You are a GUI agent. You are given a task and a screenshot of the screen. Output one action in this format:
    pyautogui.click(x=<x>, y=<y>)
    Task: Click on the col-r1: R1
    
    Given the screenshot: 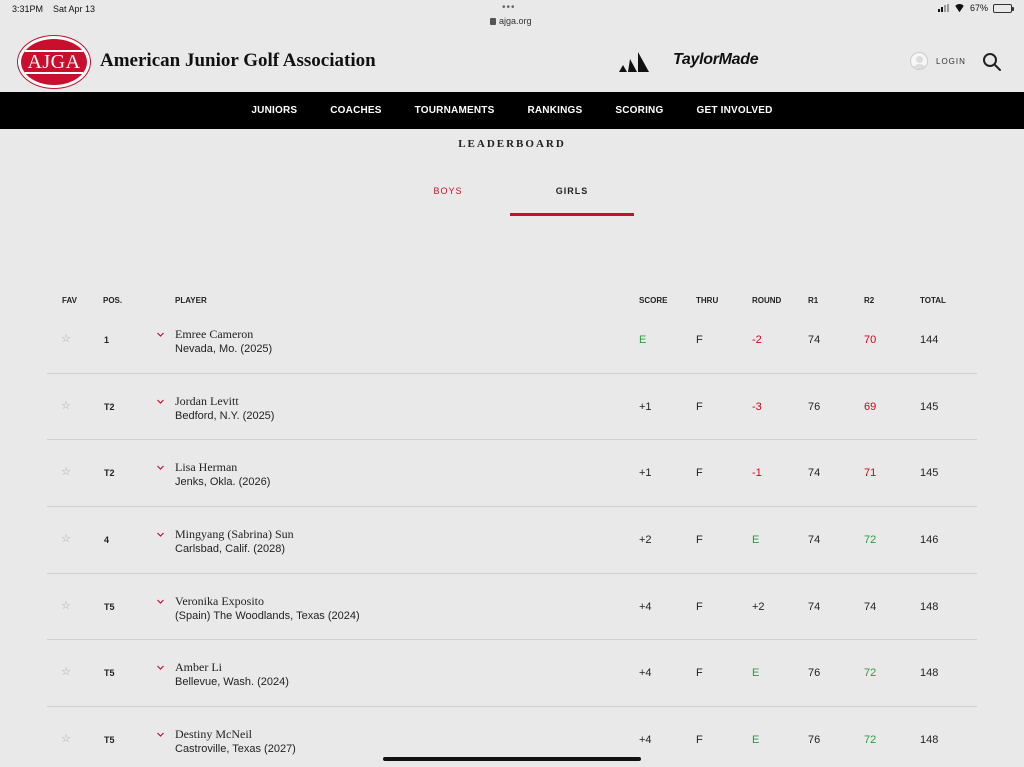 What is the action you would take?
    pyautogui.click(x=813, y=300)
    